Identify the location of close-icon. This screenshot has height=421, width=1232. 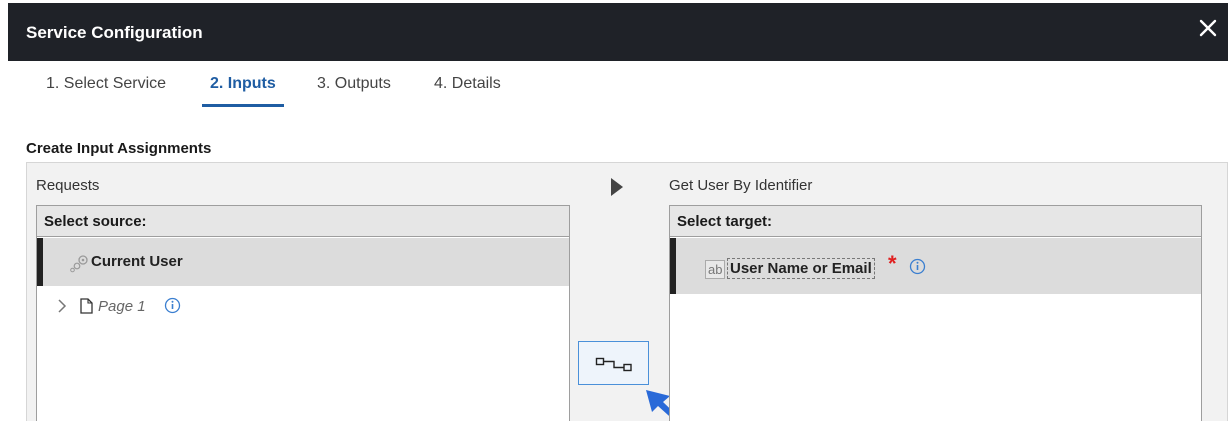
(1208, 28).